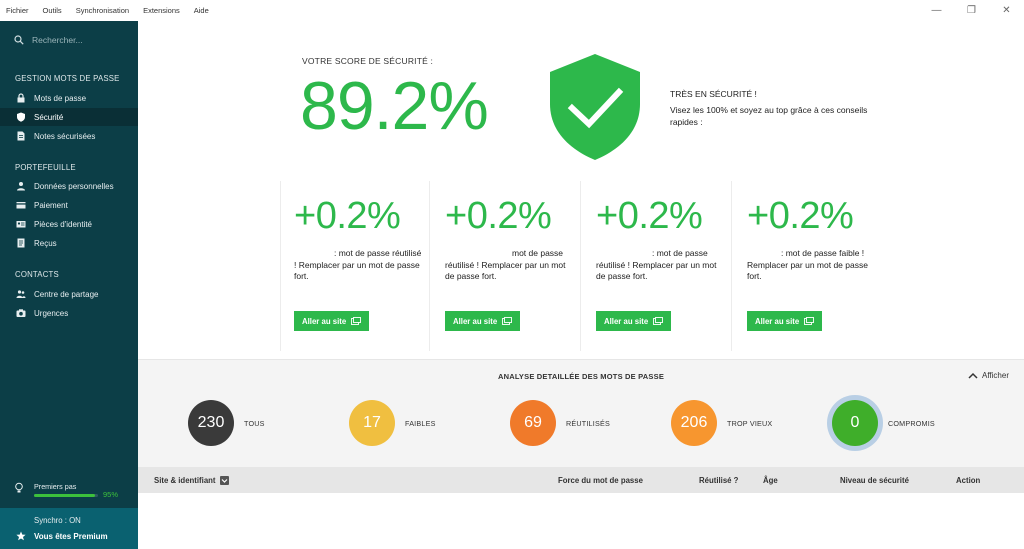  Describe the element at coordinates (21, 205) in the screenshot. I see `credit-card-icon` at that location.